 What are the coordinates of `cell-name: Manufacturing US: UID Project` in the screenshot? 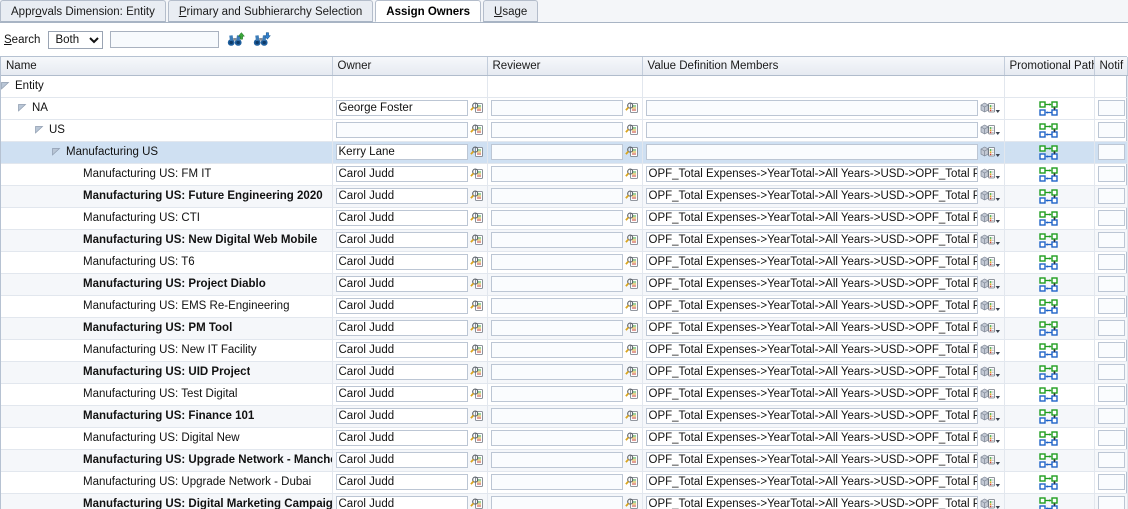 It's located at (167, 372).